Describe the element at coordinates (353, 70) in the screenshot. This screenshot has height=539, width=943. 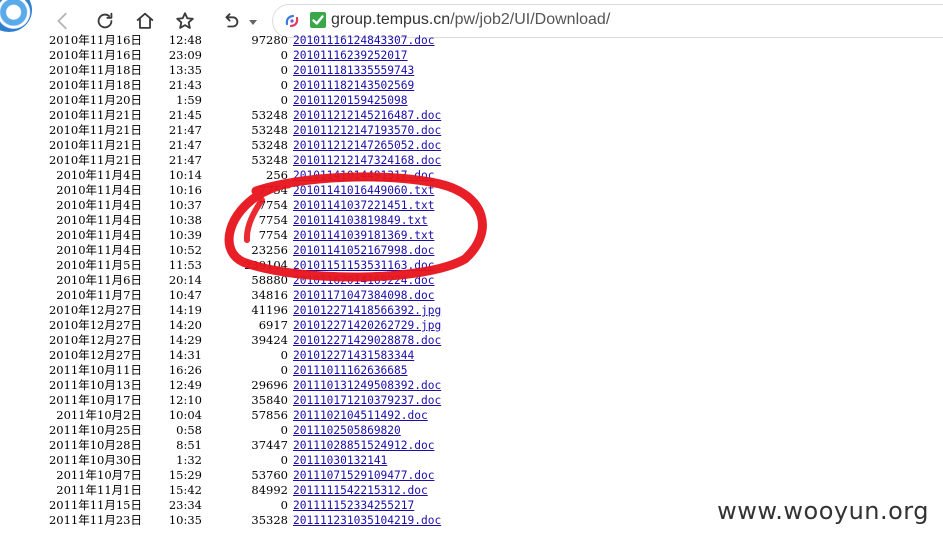
I see `file-link: 201011181335559743` at that location.